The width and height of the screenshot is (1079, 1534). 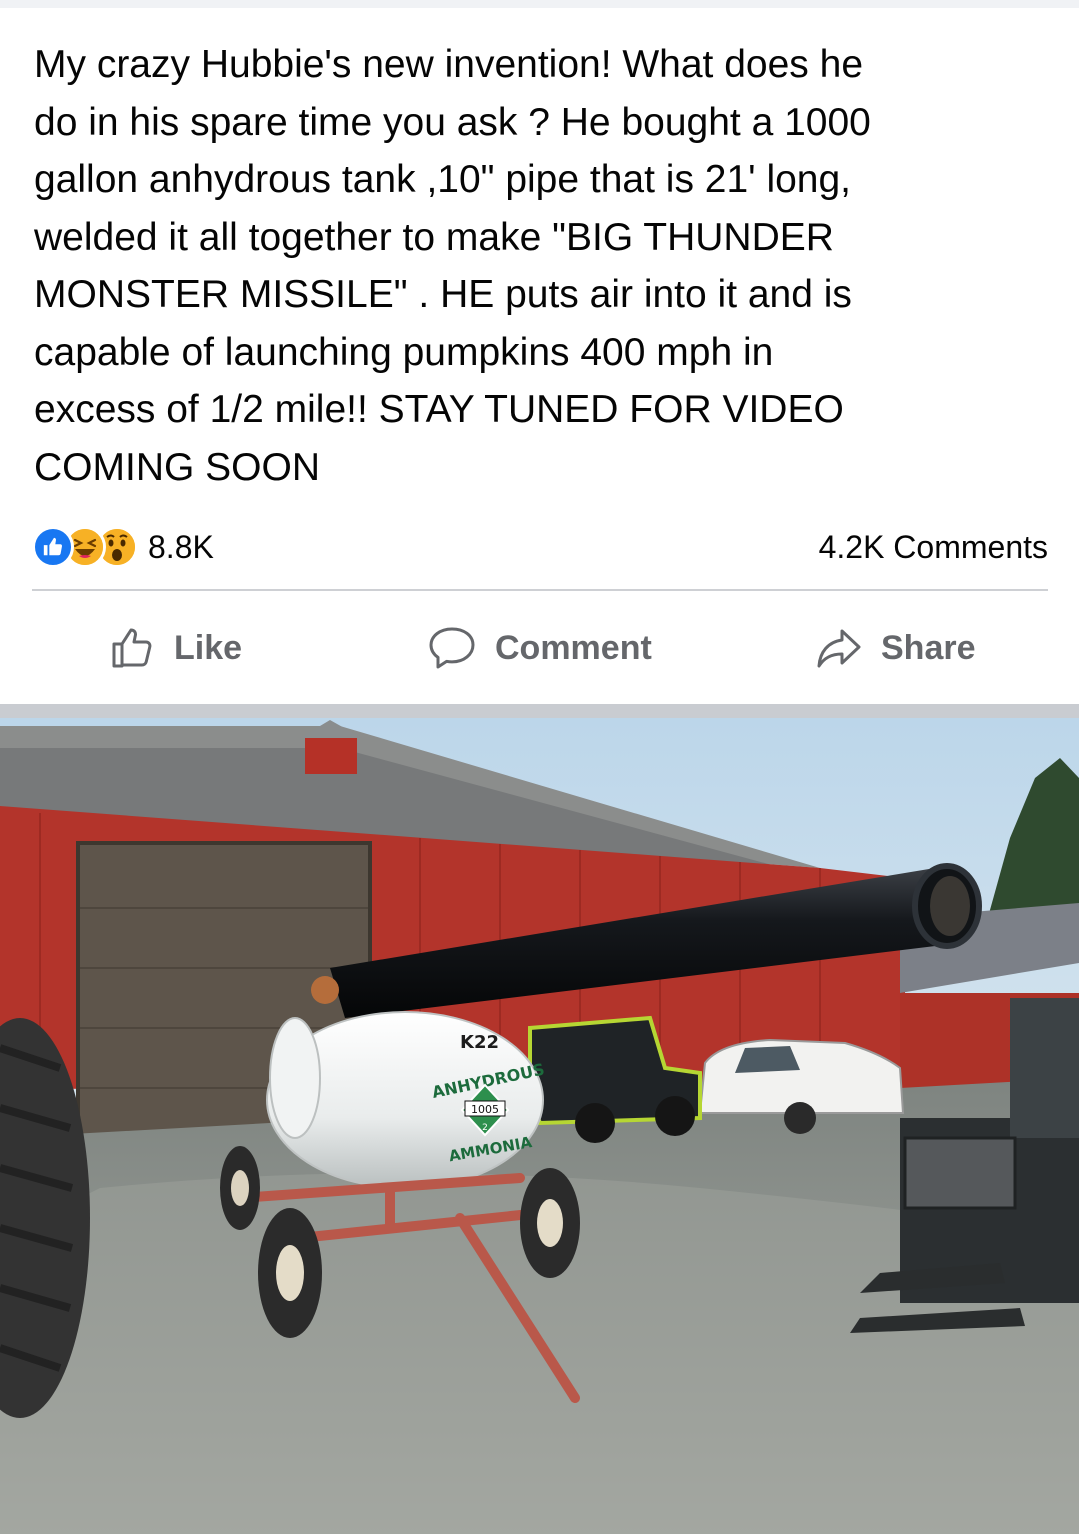 I want to click on share-button: Share, so click(x=895, y=648).